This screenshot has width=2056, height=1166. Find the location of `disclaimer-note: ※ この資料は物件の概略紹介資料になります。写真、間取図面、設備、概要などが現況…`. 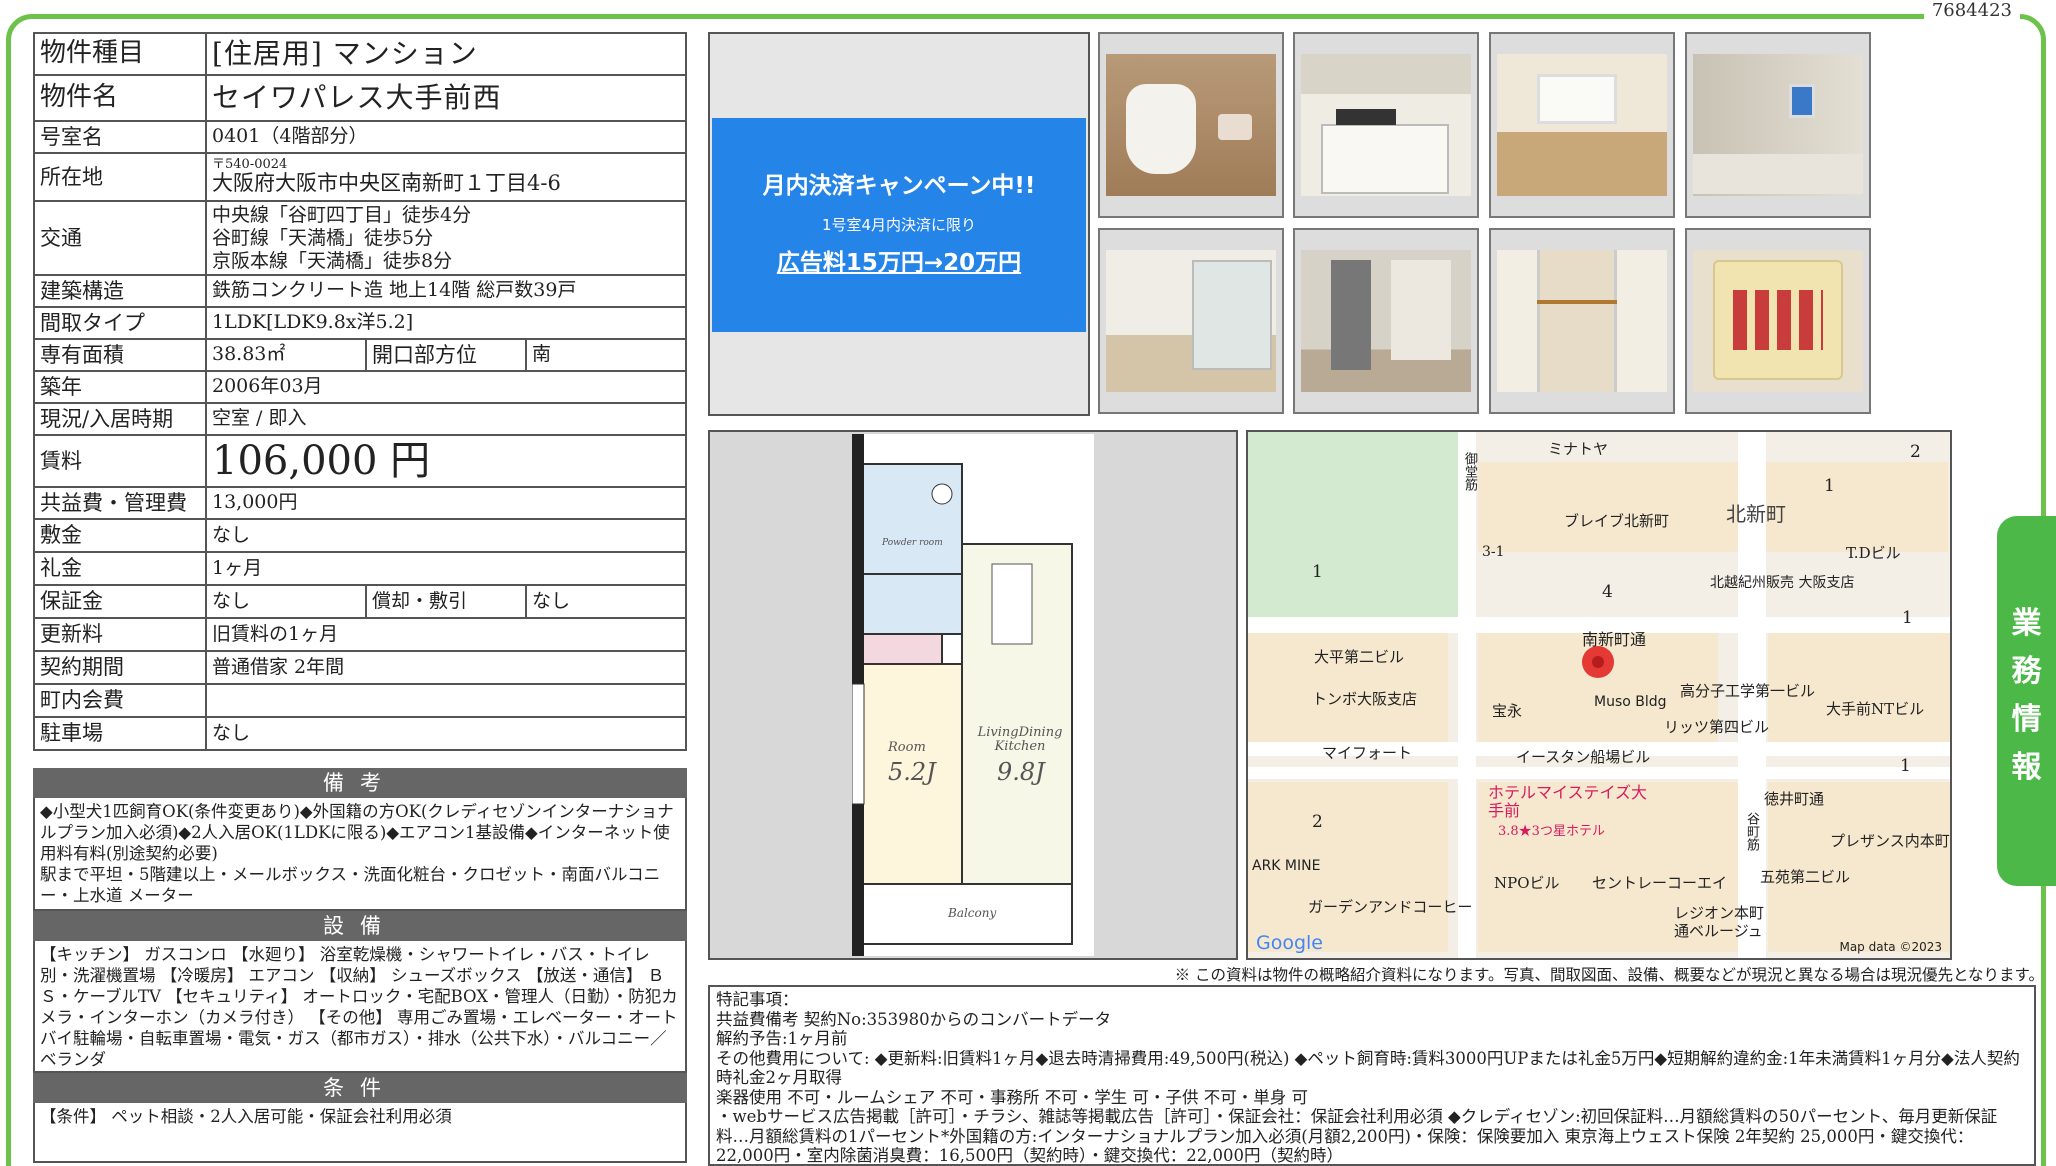

disclaimer-note: ※ この資料は物件の概略紹介資料になります。写真、間取図面、設備、概要などが現況… is located at coordinates (1609, 975).